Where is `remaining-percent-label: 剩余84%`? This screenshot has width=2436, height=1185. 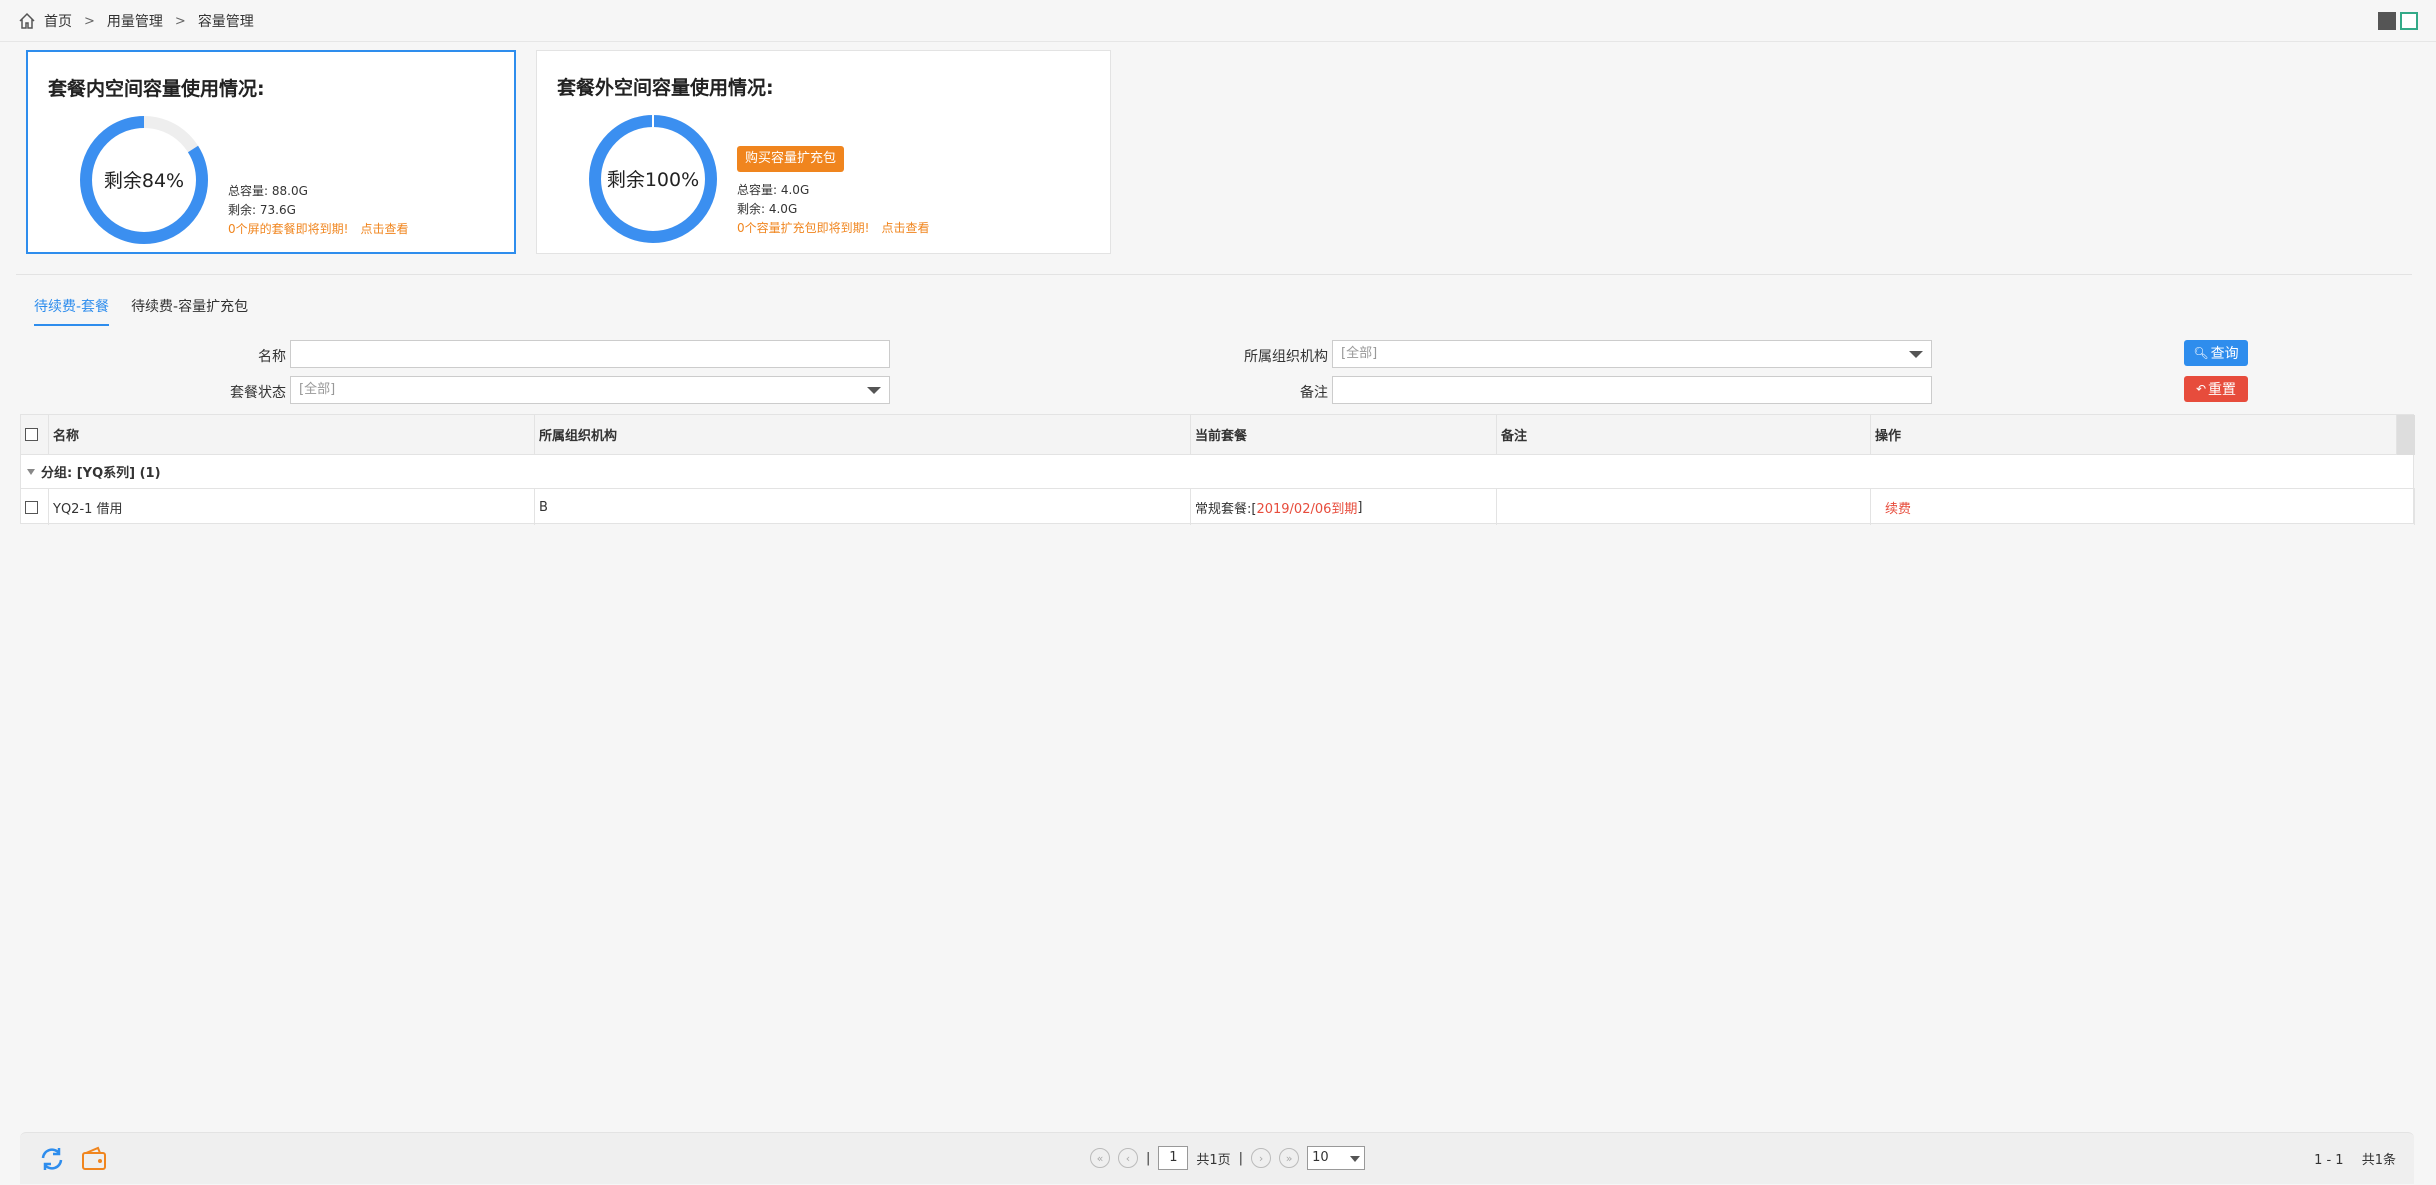
remaining-percent-label: 剩余84% is located at coordinates (144, 181).